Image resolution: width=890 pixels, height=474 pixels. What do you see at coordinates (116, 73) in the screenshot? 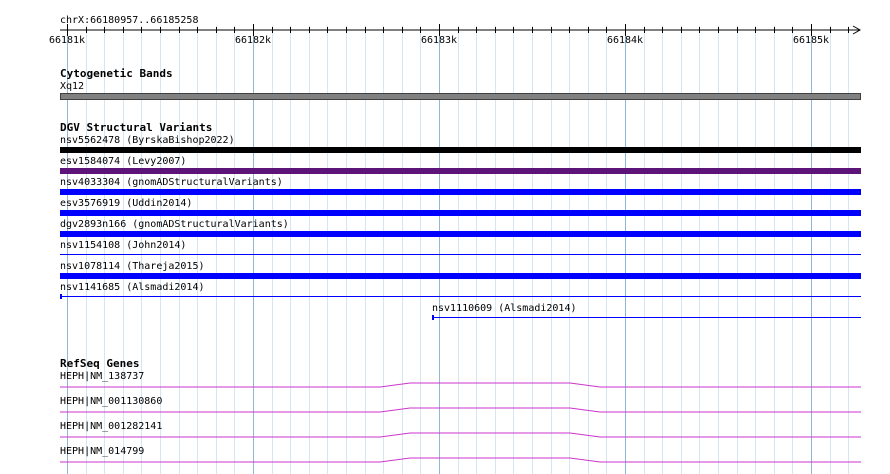
I see `track-title-cytobands: Cytogenetic Bands` at bounding box center [116, 73].